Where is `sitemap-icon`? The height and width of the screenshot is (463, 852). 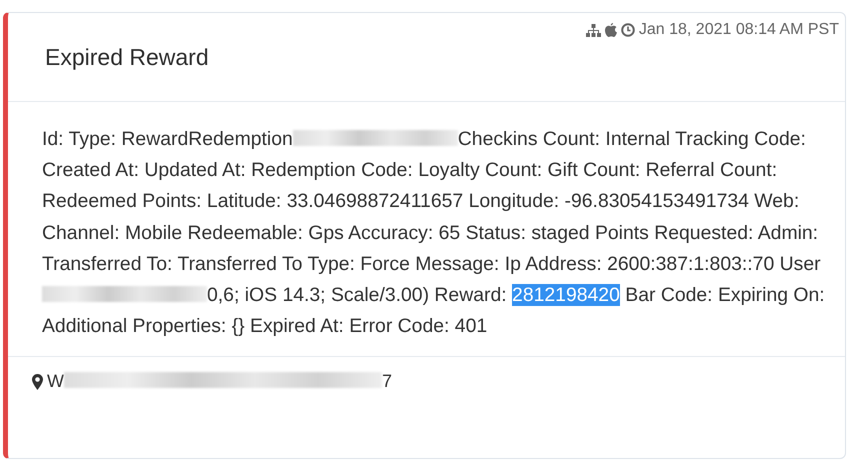
sitemap-icon is located at coordinates (593, 30).